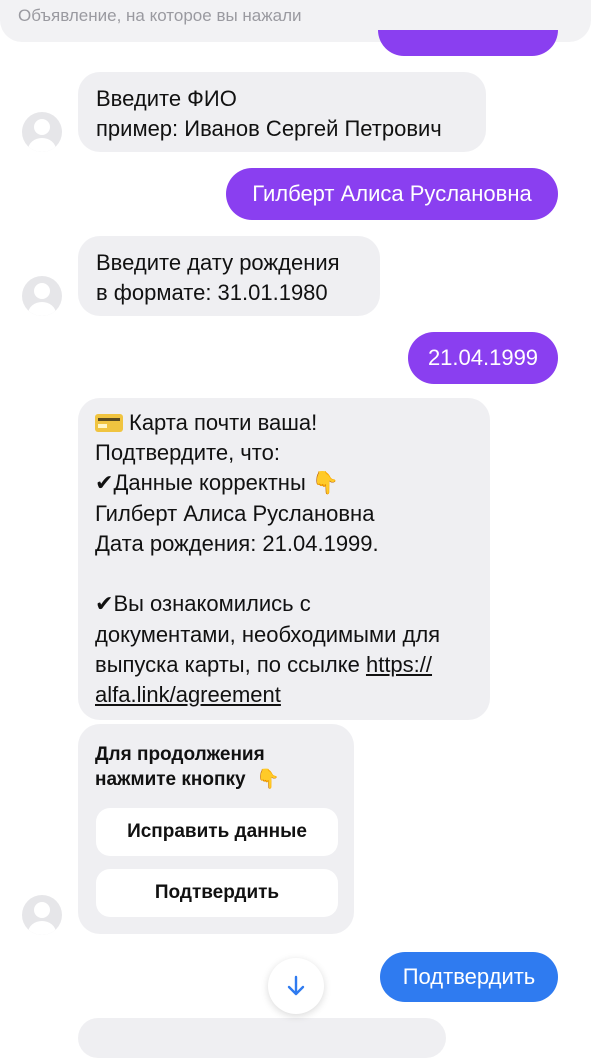 This screenshot has height=1058, width=591. Describe the element at coordinates (399, 664) in the screenshot. I see `agreement-link-part1: https://` at that location.